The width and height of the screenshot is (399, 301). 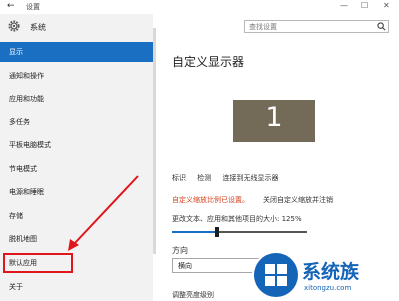 I want to click on monitor-number: 1, so click(x=274, y=117).